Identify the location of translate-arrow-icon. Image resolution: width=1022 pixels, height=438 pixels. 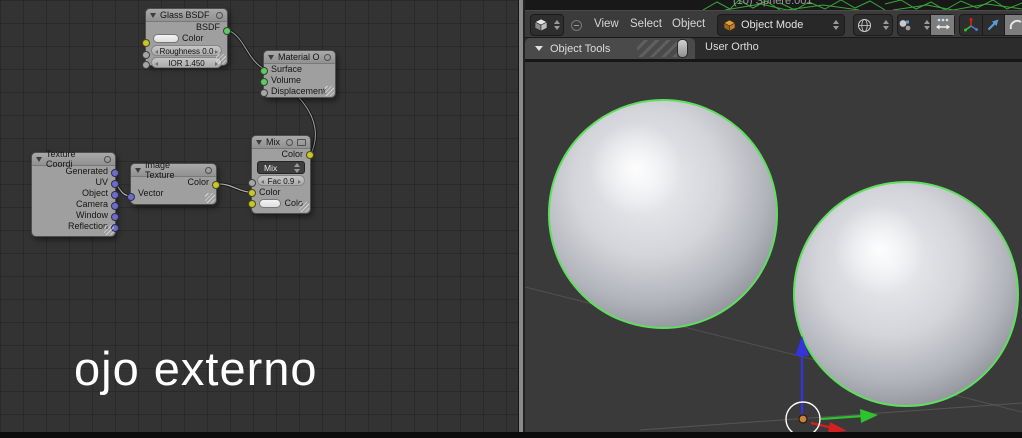
(993, 25).